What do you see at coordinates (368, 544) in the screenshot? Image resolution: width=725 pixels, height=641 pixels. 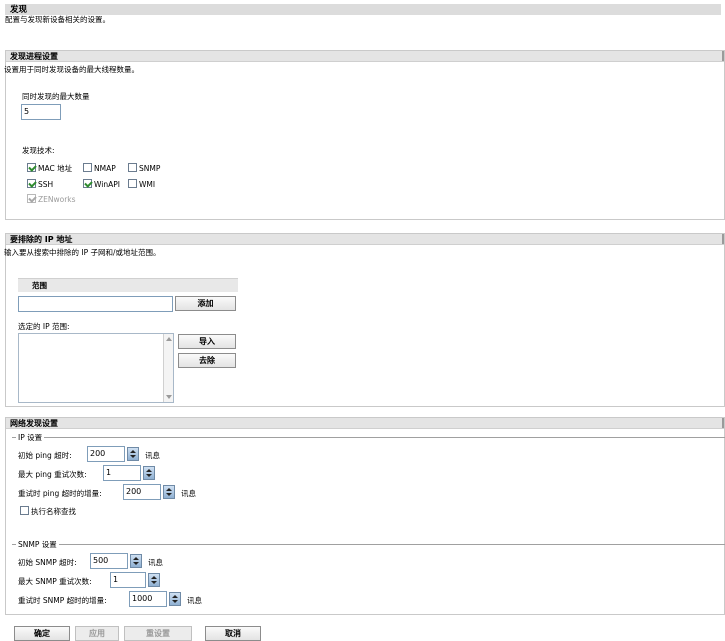 I see `snmp-settings-group` at bounding box center [368, 544].